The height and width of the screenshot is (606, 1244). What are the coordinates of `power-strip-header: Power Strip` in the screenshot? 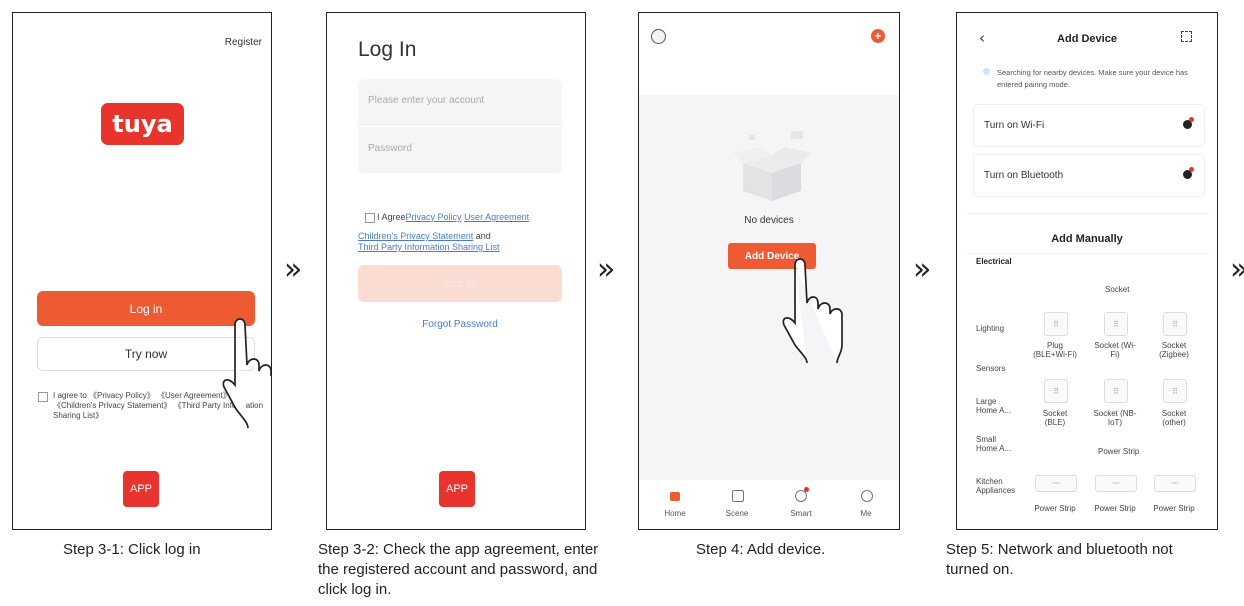 It's located at (1119, 451).